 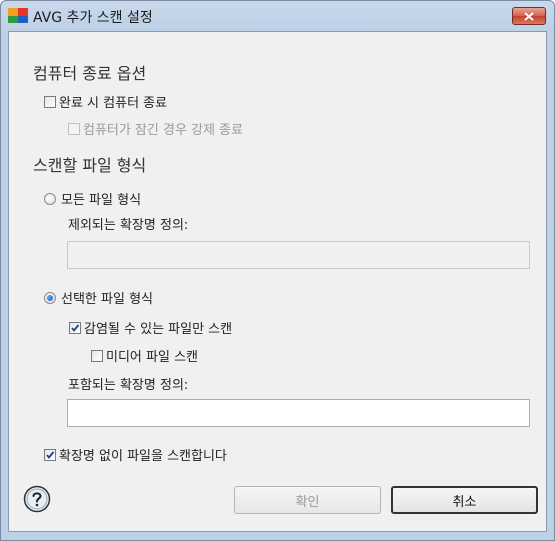 I want to click on include-extensions-input, so click(x=298, y=413).